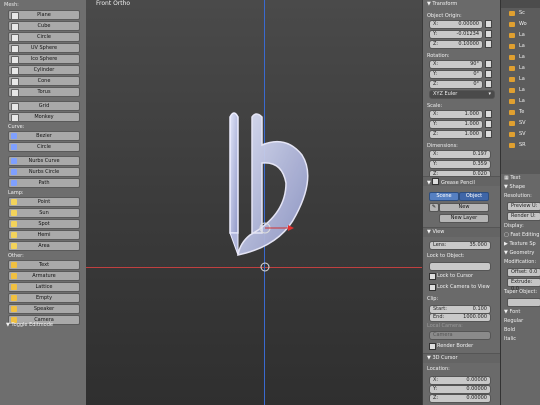 The height and width of the screenshot is (405, 540). I want to click on button-label: Hemi, so click(44, 235).